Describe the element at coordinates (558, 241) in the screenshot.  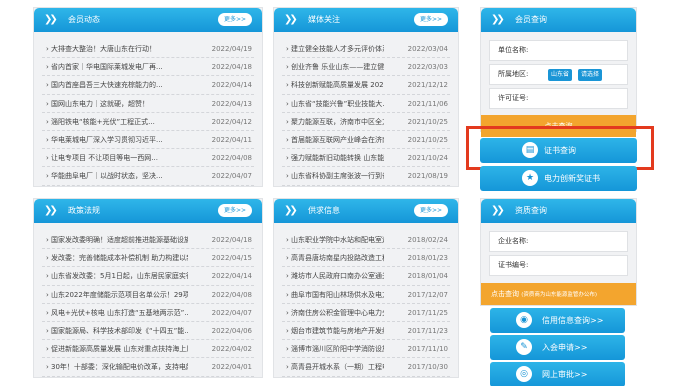
I see `company-name-field: 企业名称:` at that location.